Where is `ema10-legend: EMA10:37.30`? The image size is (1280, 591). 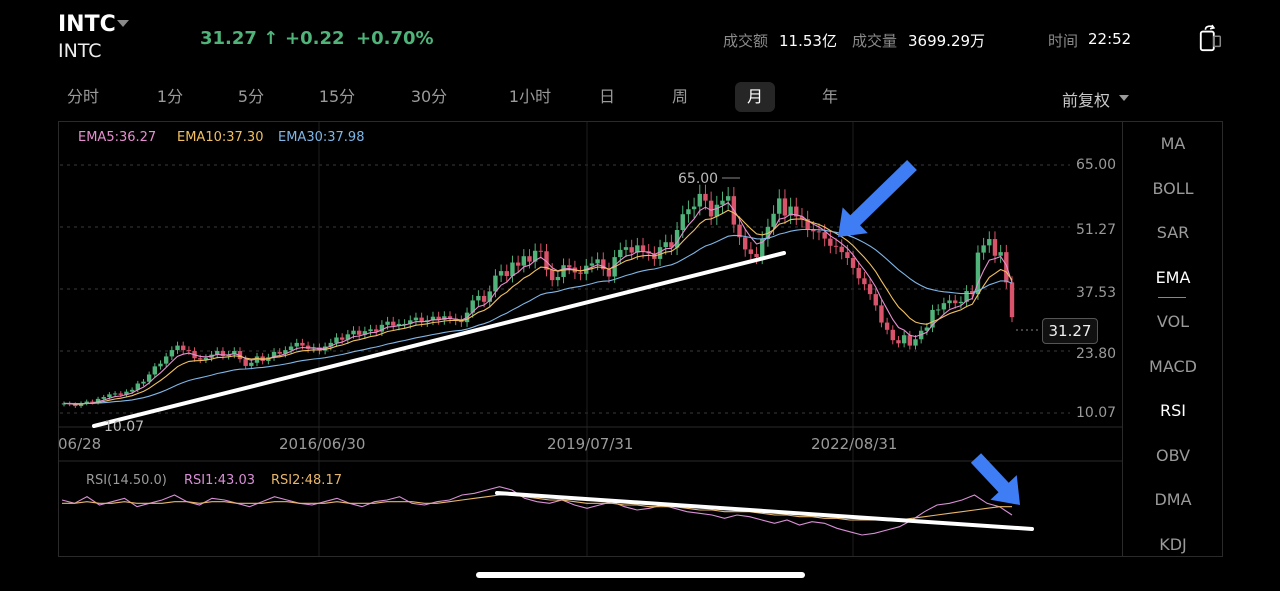 ema10-legend: EMA10:37.30 is located at coordinates (220, 137).